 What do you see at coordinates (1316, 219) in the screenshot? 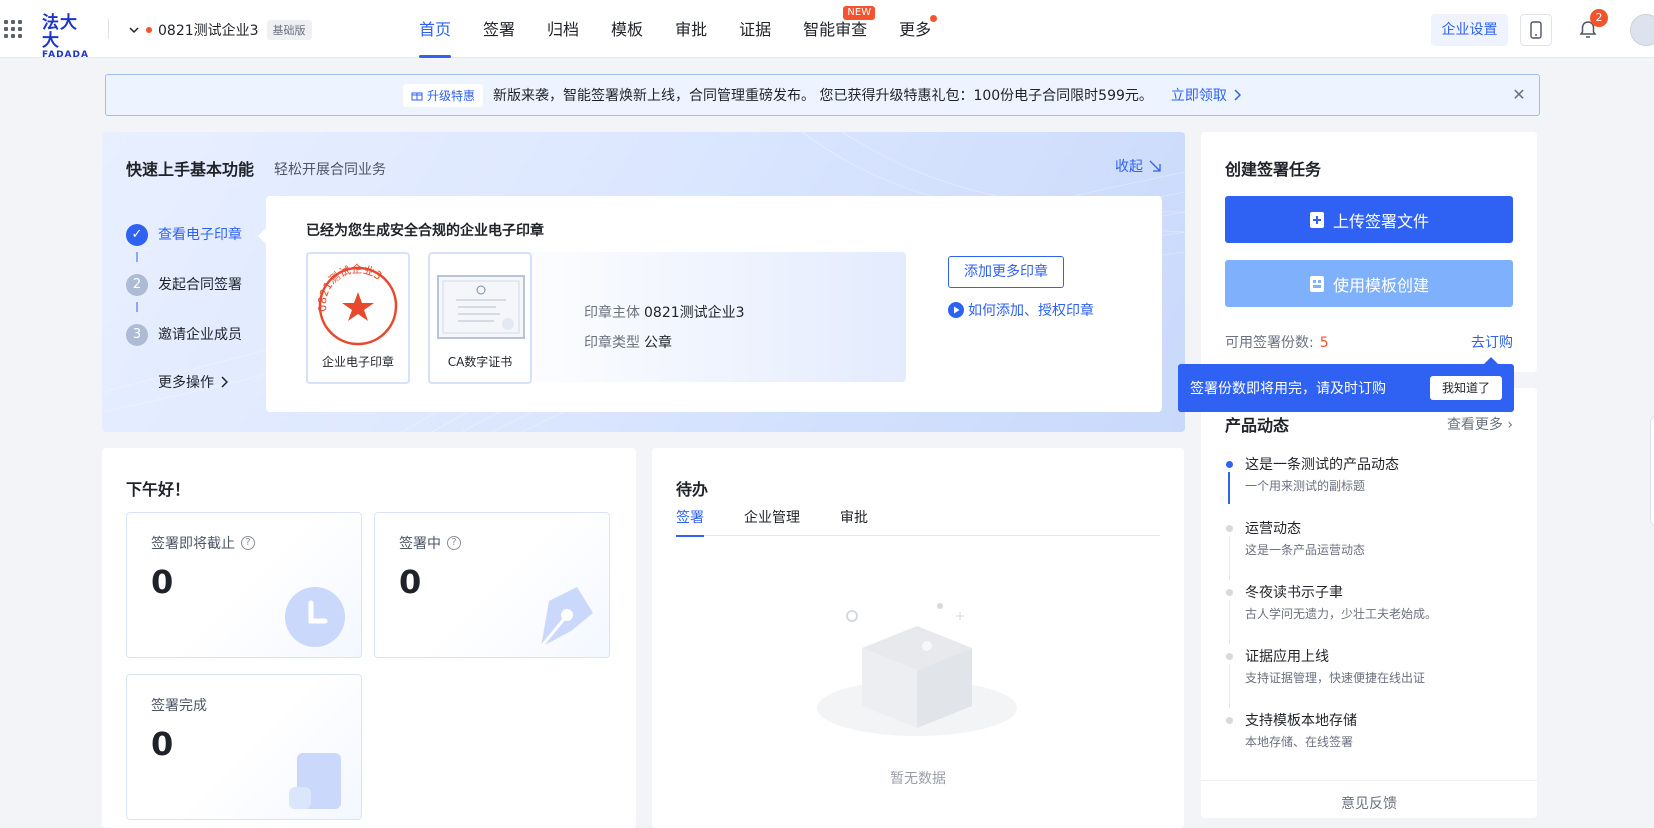
I see `file-add-icon` at bounding box center [1316, 219].